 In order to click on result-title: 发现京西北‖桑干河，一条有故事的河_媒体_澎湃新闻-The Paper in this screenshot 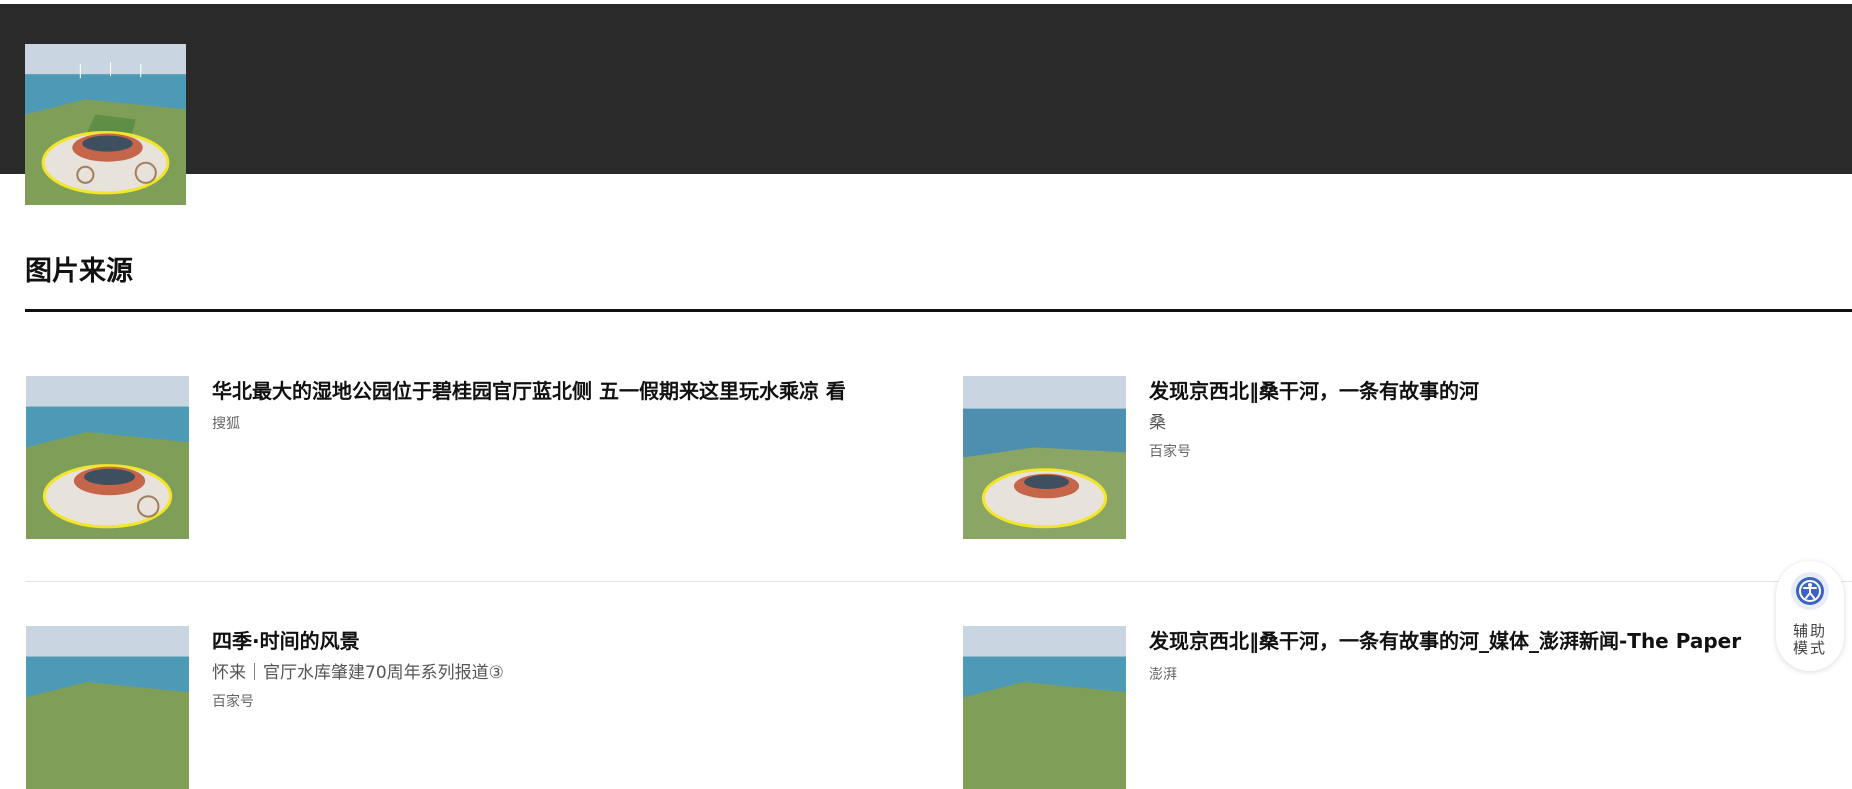, I will do `click(1445, 639)`.